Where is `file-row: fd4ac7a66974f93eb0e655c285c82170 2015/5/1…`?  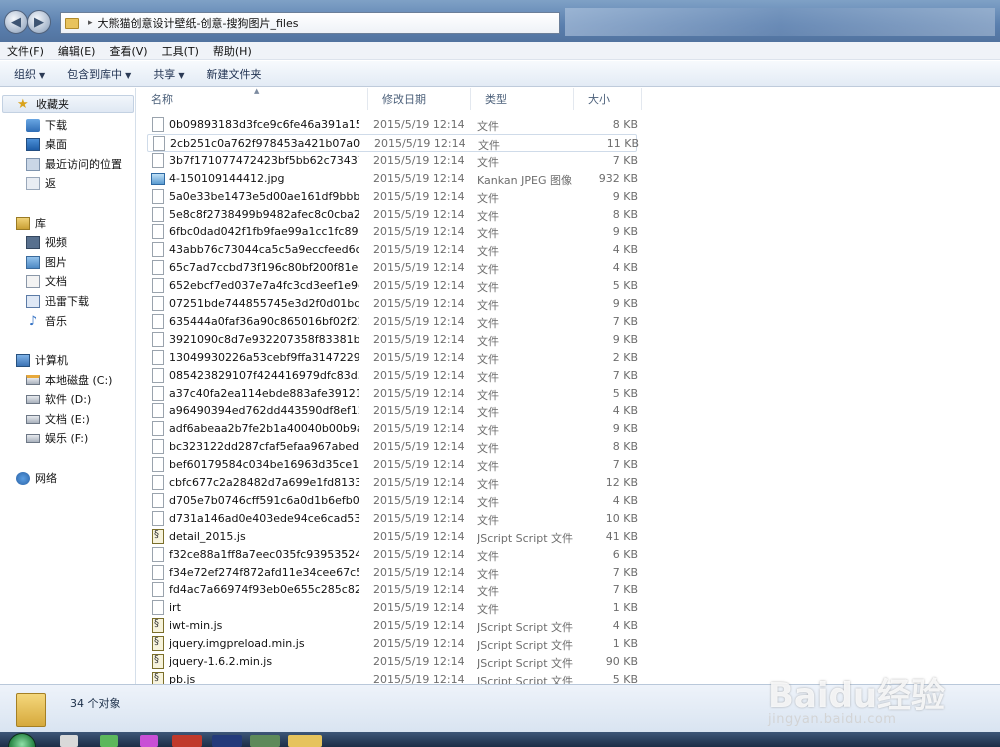
file-row: fd4ac7a66974f93eb0e655c285c82170 2015/5/1… is located at coordinates (392, 590).